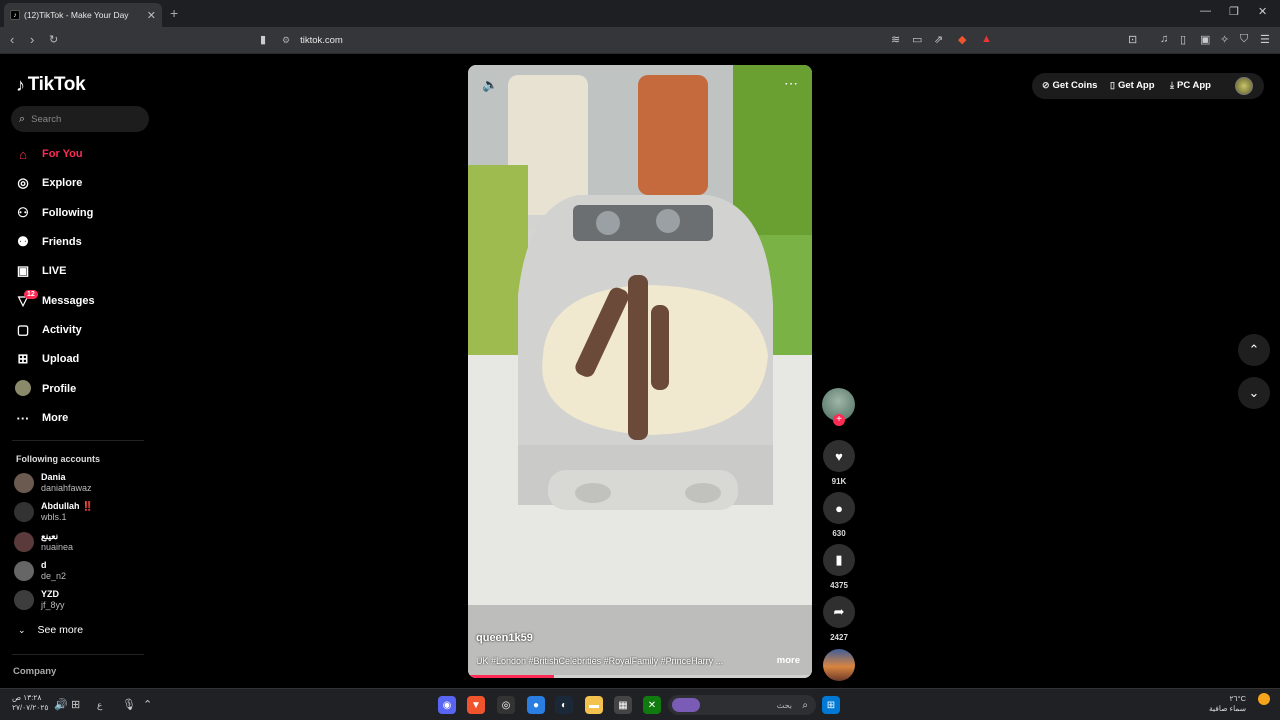  I want to click on account-name: نعينع, so click(50, 536).